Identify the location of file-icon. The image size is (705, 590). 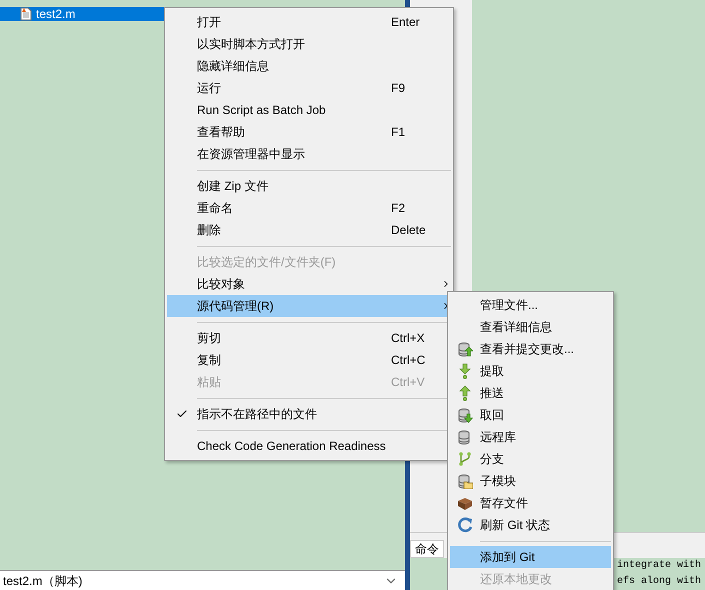
(26, 14).